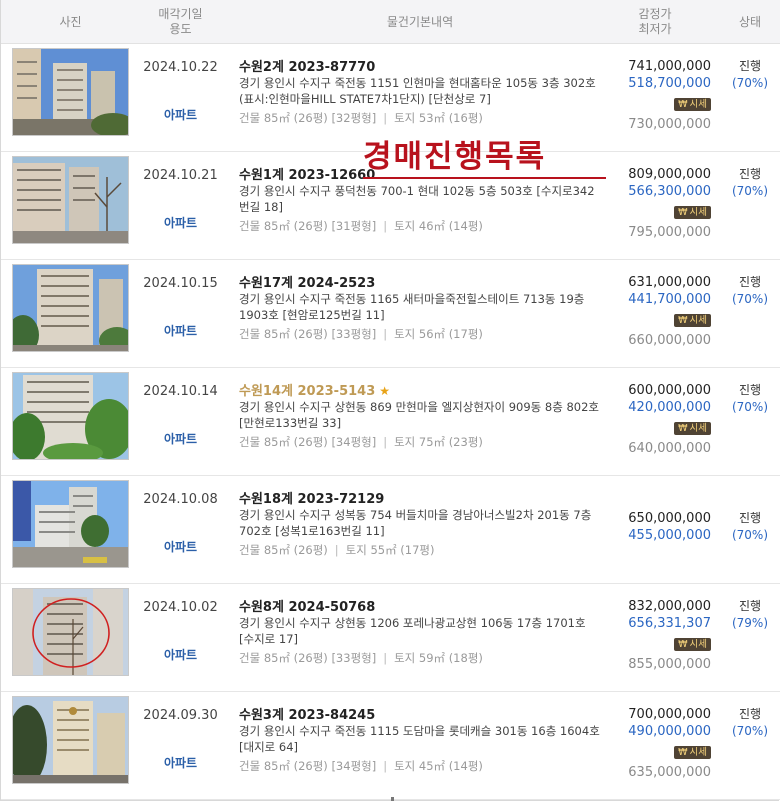 Image resolution: width=780 pixels, height=801 pixels. Describe the element at coordinates (180, 607) in the screenshot. I see `sale-date: 2024.10.02` at that location.